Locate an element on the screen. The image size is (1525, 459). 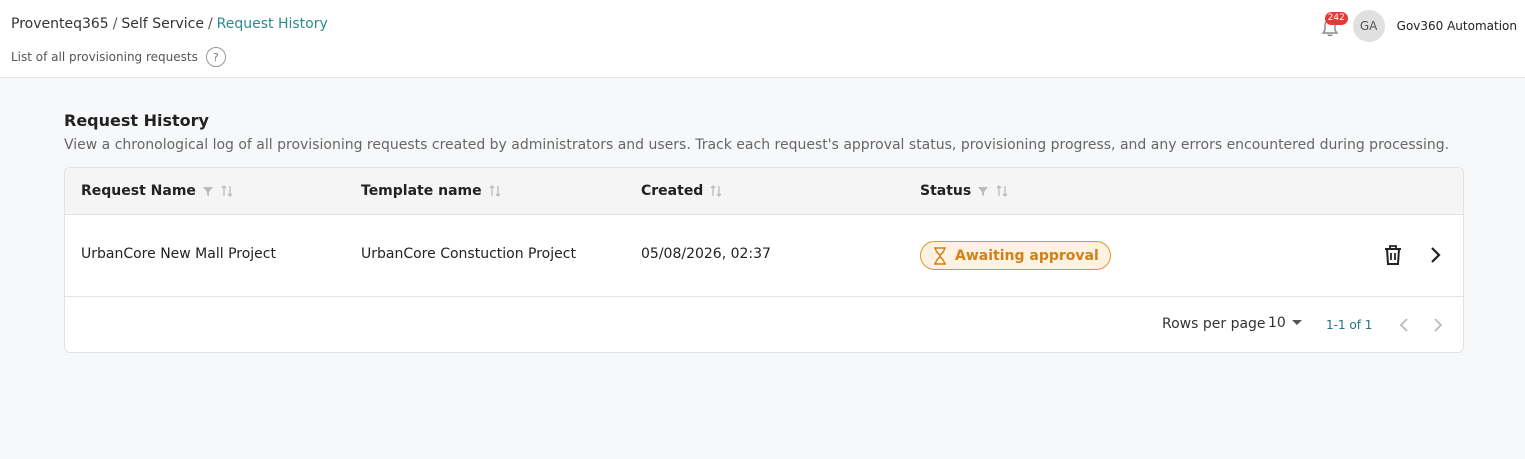
user-name: Gov360 Automation is located at coordinates (1457, 26).